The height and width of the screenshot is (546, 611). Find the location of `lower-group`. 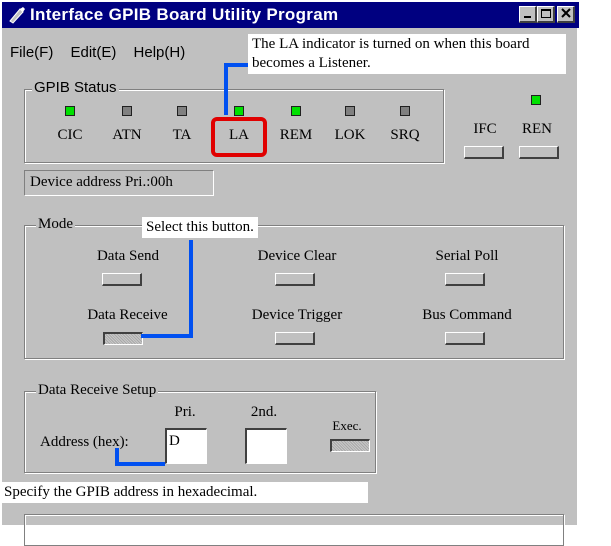

lower-group is located at coordinates (294, 530).